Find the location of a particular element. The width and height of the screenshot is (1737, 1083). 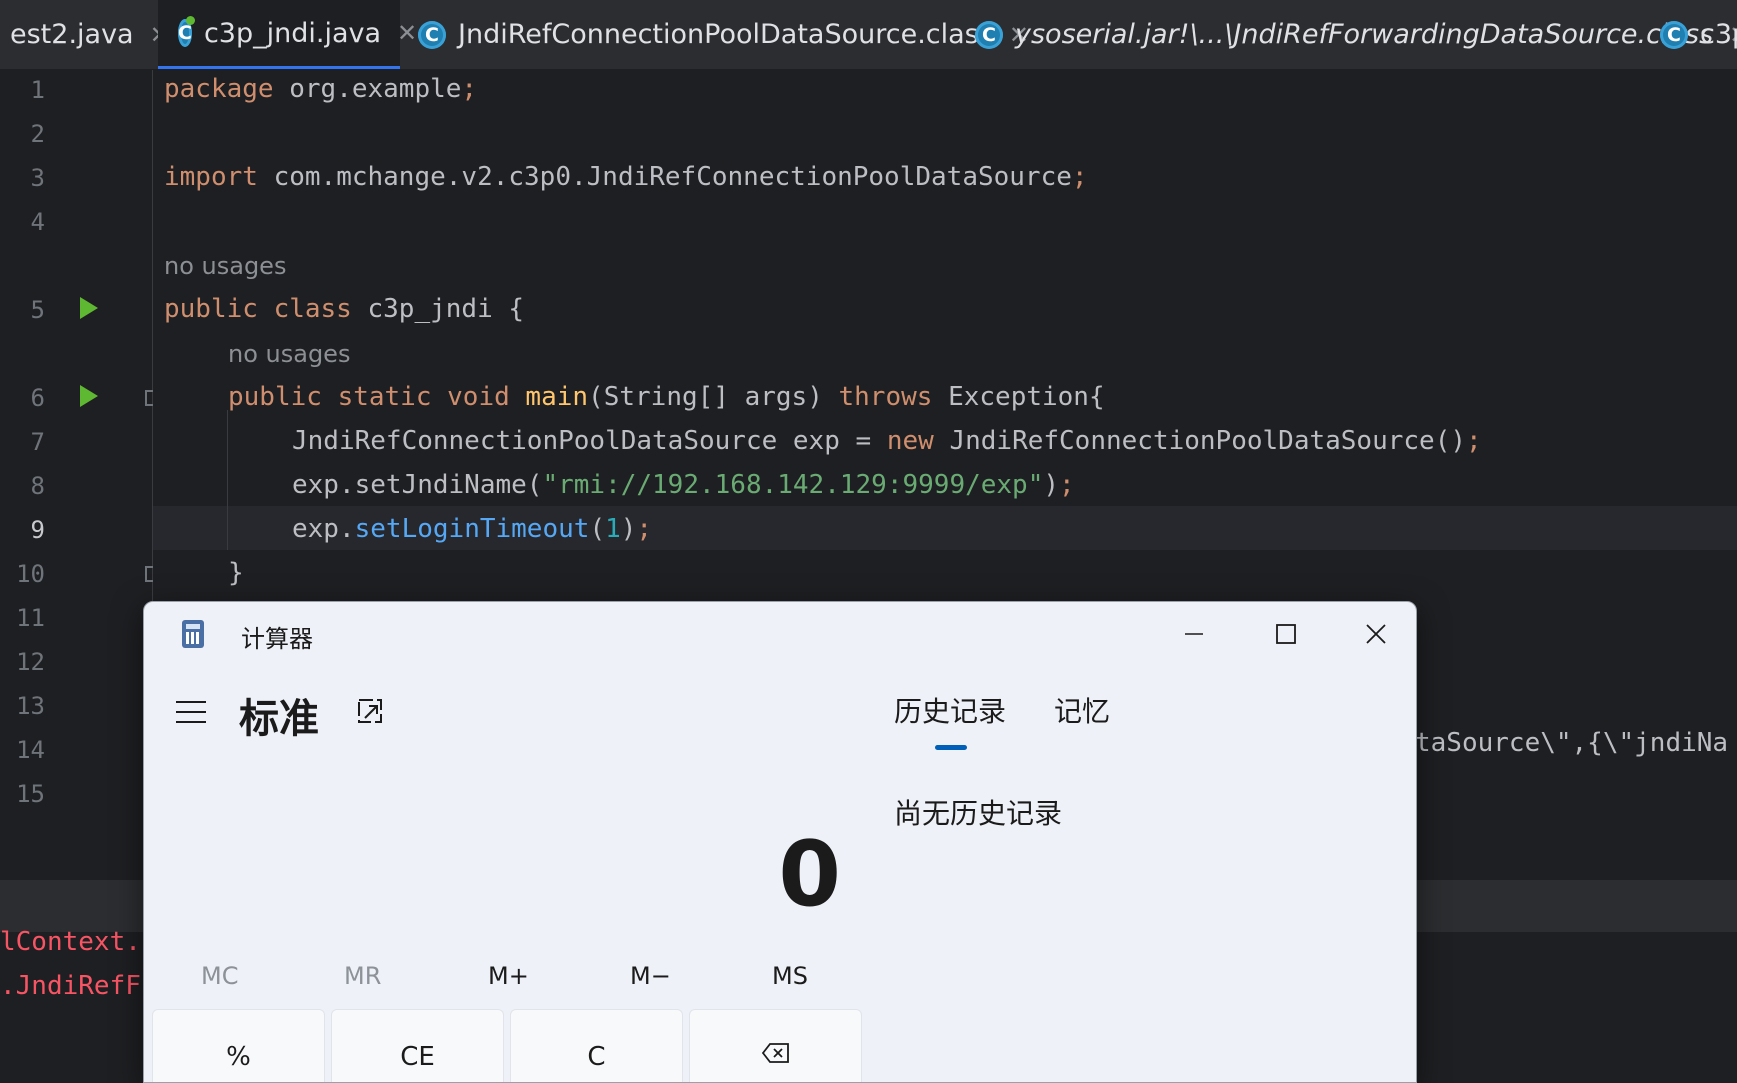

backspace-button is located at coordinates (775, 1045).